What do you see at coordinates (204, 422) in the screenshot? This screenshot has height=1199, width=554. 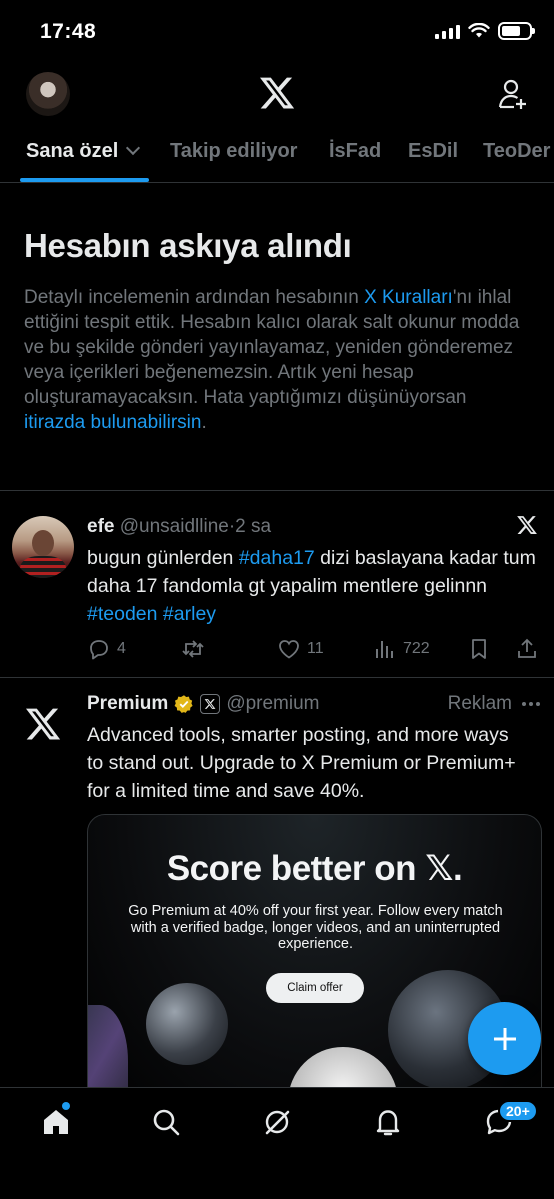 I see `notice-text: .` at bounding box center [204, 422].